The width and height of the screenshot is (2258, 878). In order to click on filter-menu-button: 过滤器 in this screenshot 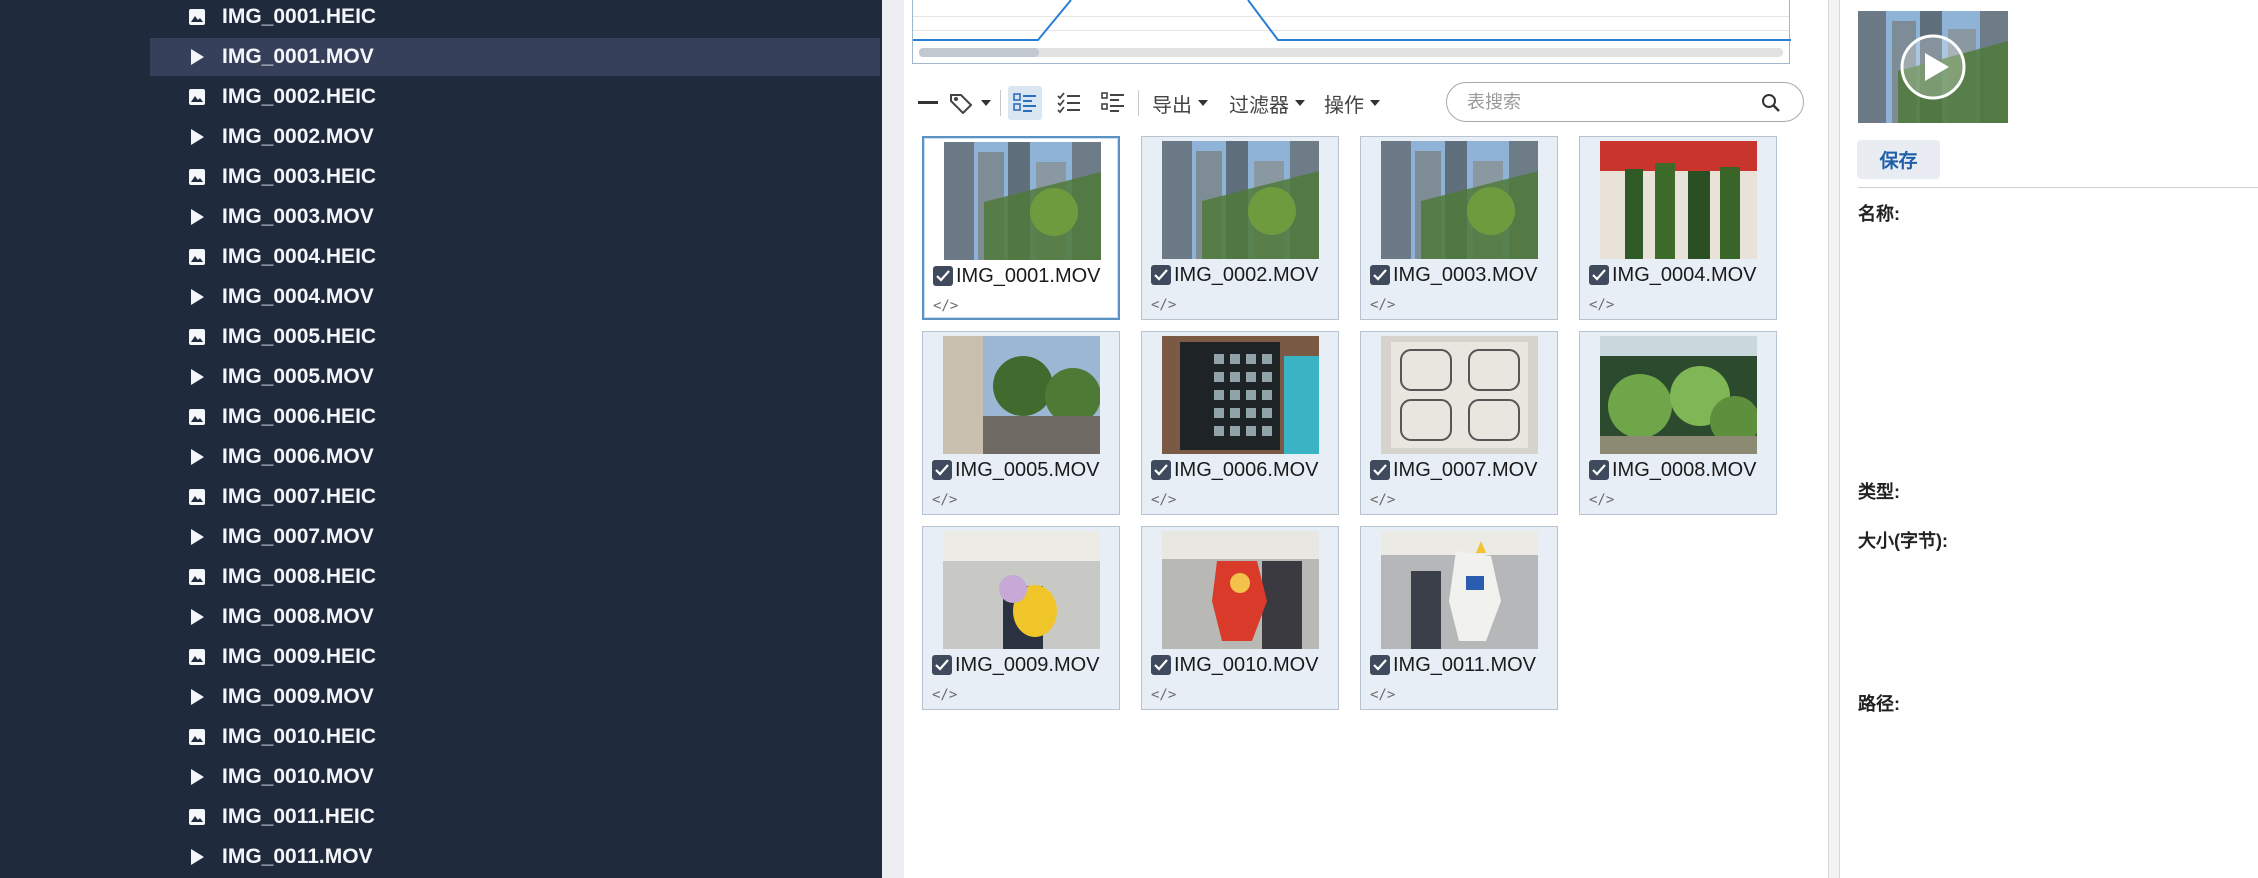, I will do `click(1267, 103)`.